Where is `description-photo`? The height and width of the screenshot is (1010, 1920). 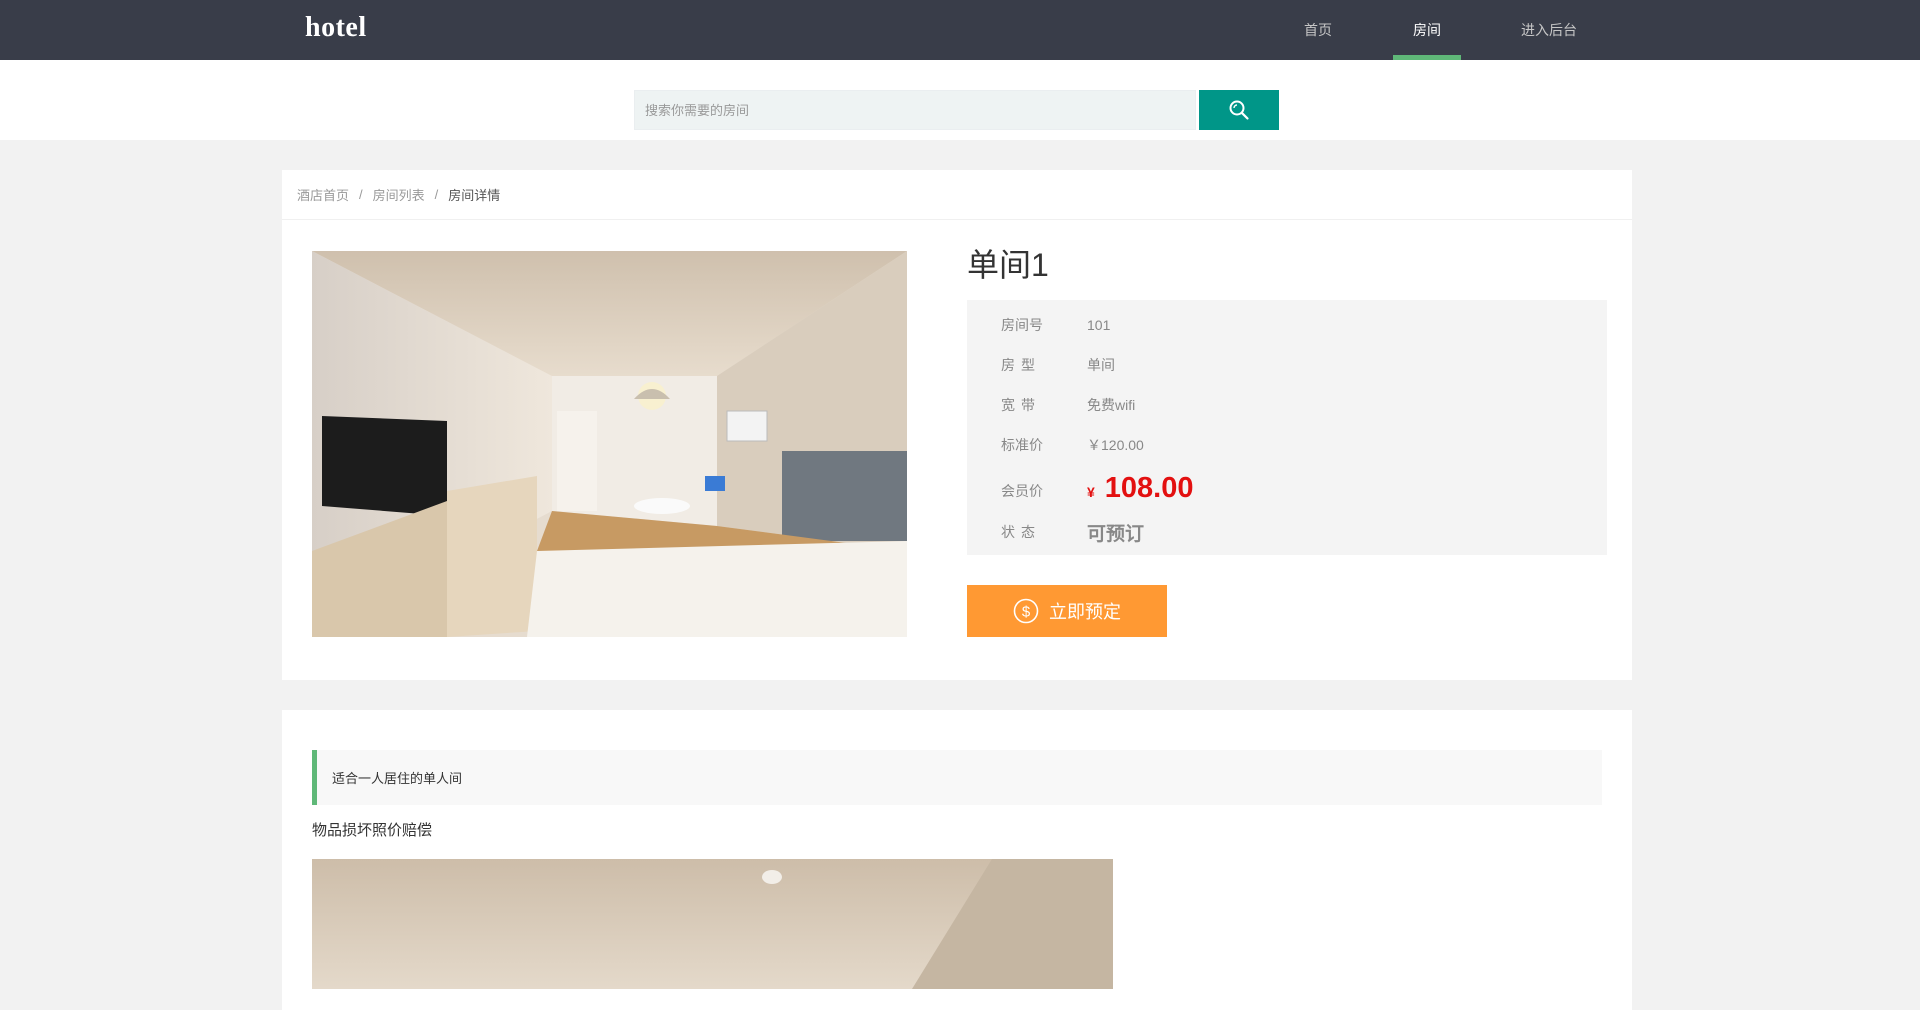 description-photo is located at coordinates (712, 924).